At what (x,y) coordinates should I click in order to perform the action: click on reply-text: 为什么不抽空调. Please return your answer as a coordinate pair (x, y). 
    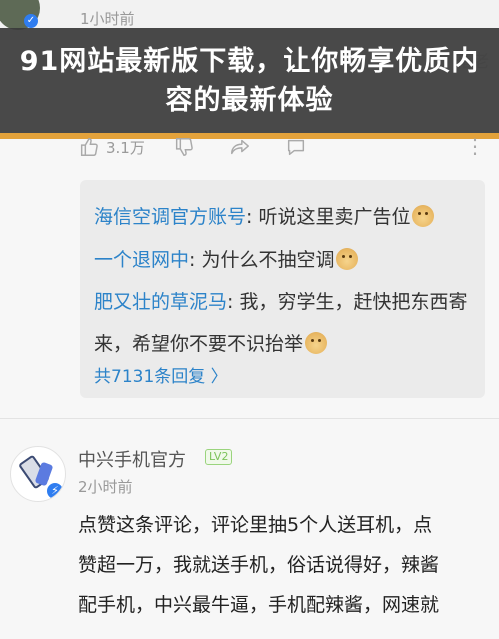
    Looking at the image, I should click on (268, 260).